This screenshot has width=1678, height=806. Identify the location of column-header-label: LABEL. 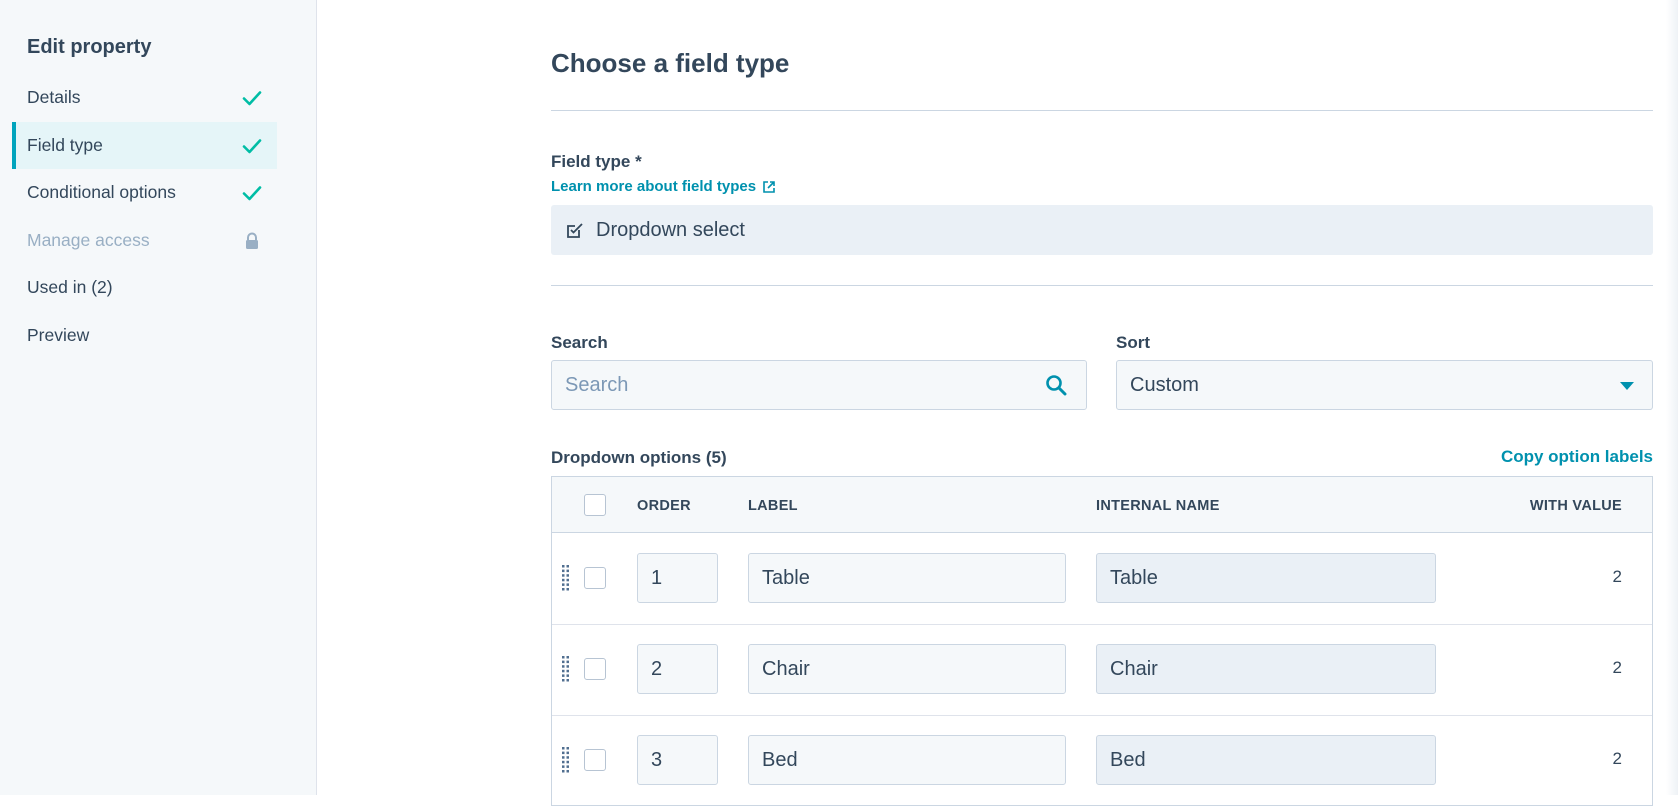
(773, 506).